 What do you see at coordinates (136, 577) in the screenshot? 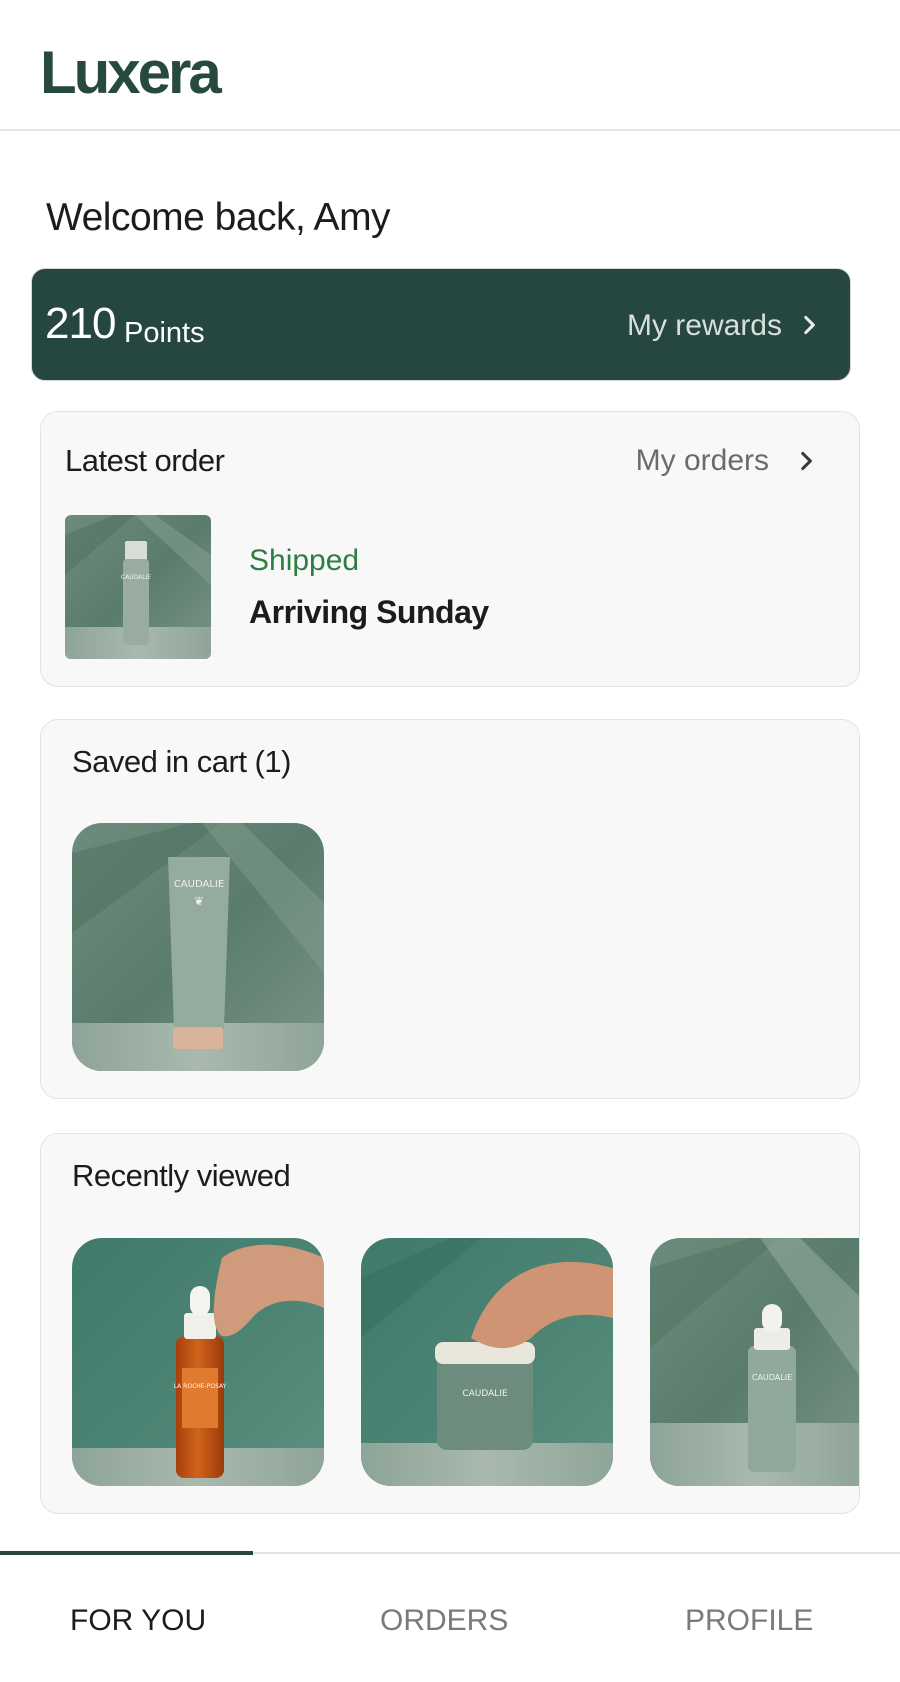
I see `order-product-brand: CAUDALIE` at bounding box center [136, 577].